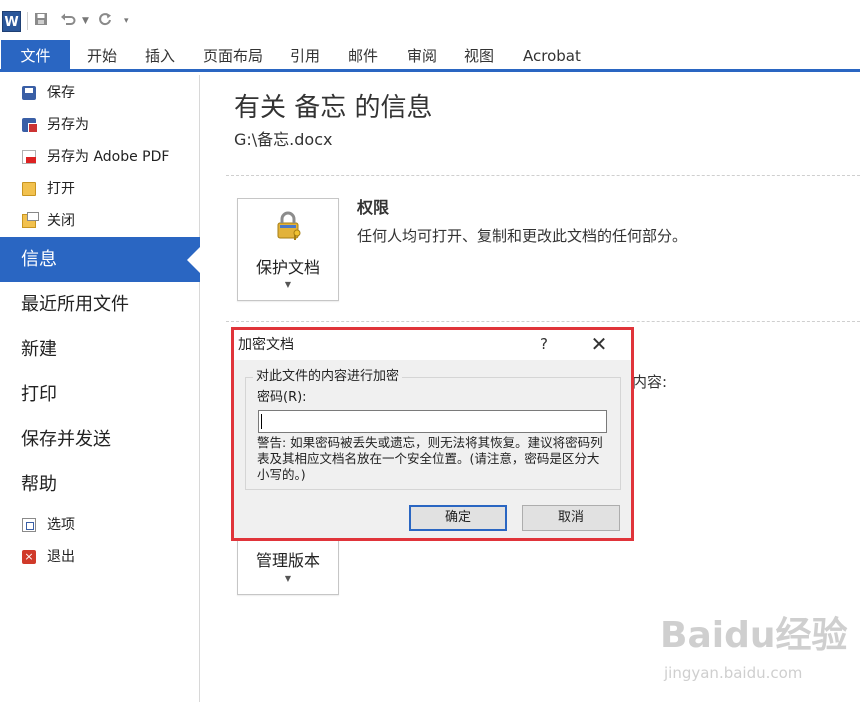 This screenshot has height=702, width=860. I want to click on tab-file: 文件, so click(35, 56).